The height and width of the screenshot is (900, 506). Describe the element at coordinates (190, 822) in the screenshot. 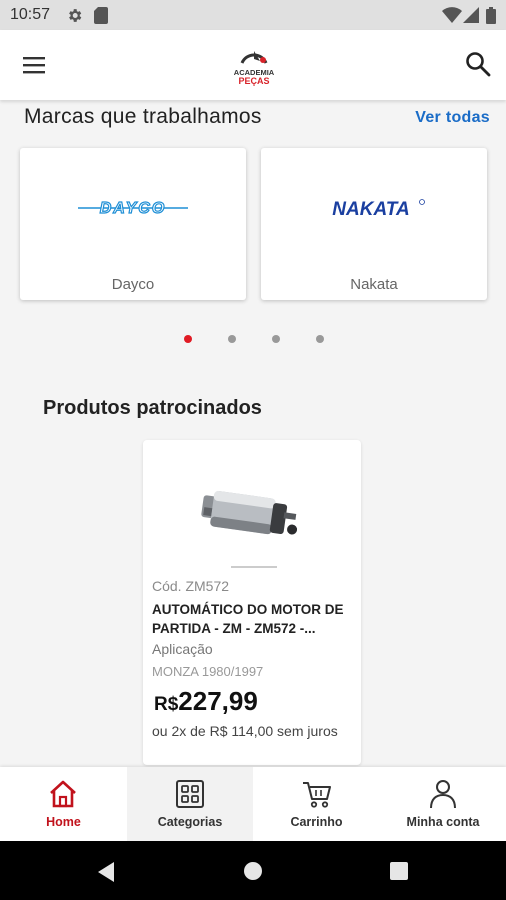

I see `nav-categories-label: Categorias` at that location.